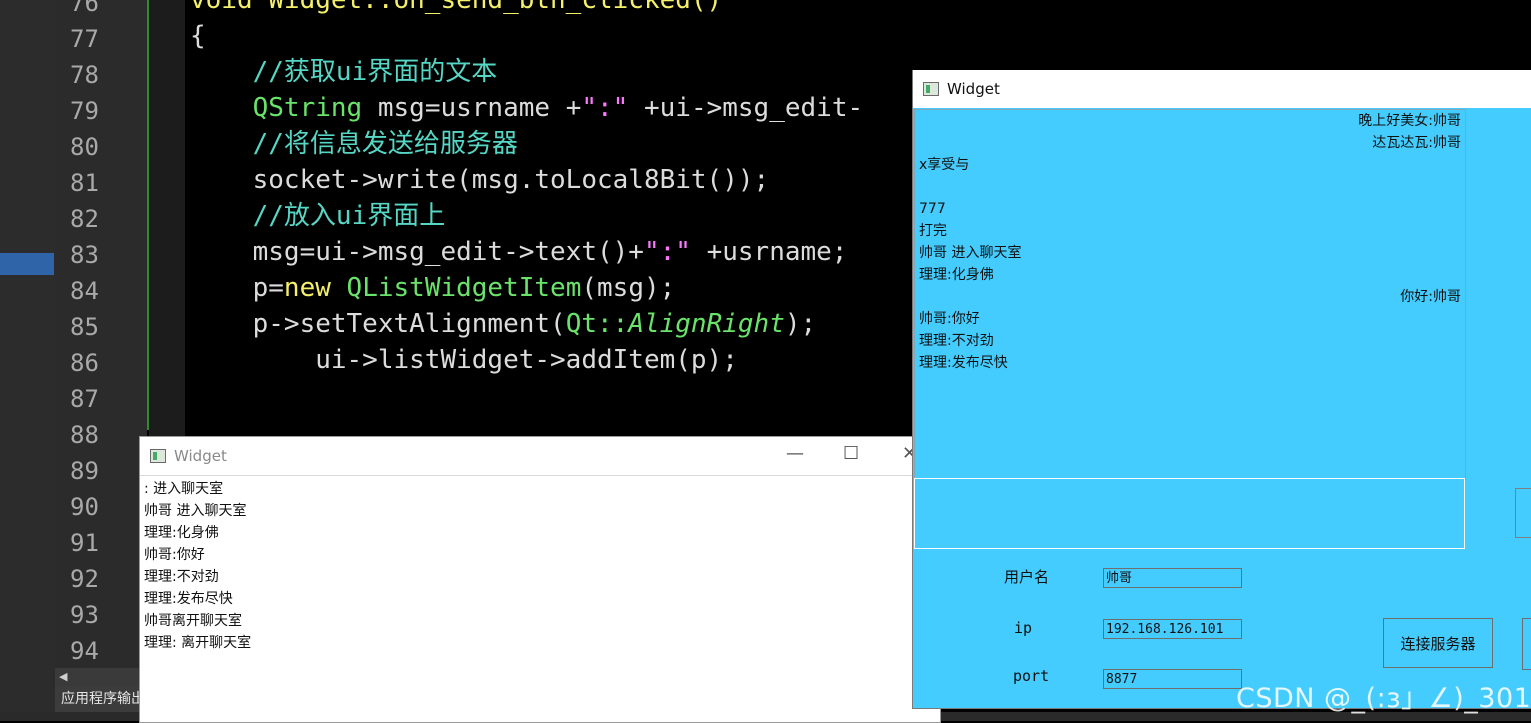  Describe the element at coordinates (84, 255) in the screenshot. I see `line-number: 83` at that location.